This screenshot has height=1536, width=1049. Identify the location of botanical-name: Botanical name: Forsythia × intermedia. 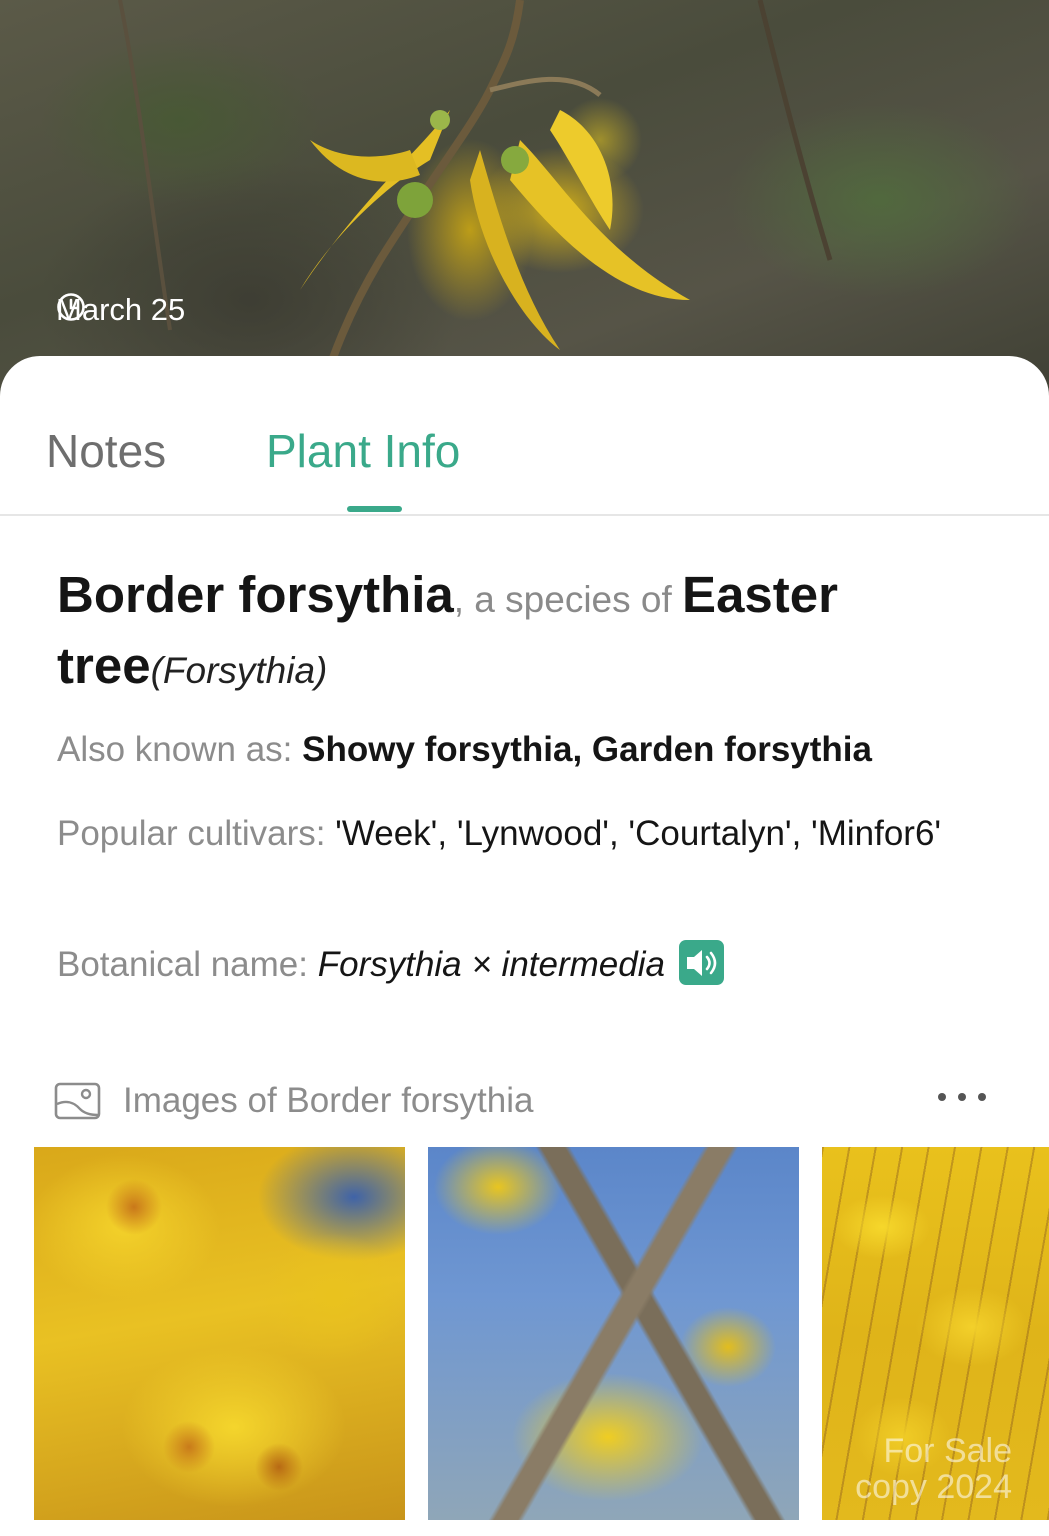
(532, 965).